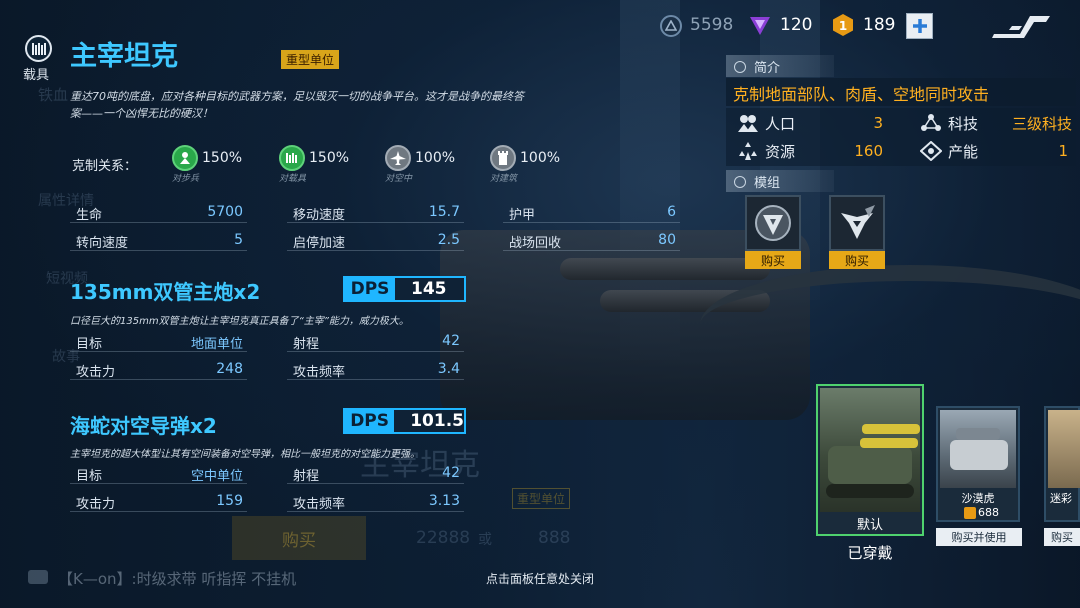 Image resolution: width=1080 pixels, height=608 pixels. What do you see at coordinates (748, 151) in the screenshot?
I see `resource-icon` at bounding box center [748, 151].